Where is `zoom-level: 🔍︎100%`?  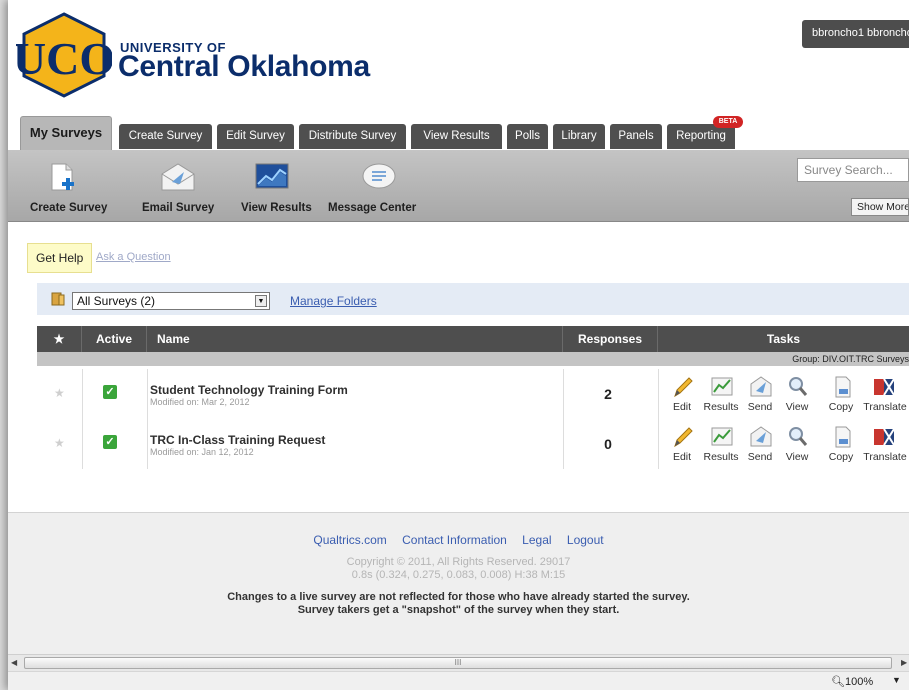
zoom-level: 🔍︎100% is located at coordinates (852, 681).